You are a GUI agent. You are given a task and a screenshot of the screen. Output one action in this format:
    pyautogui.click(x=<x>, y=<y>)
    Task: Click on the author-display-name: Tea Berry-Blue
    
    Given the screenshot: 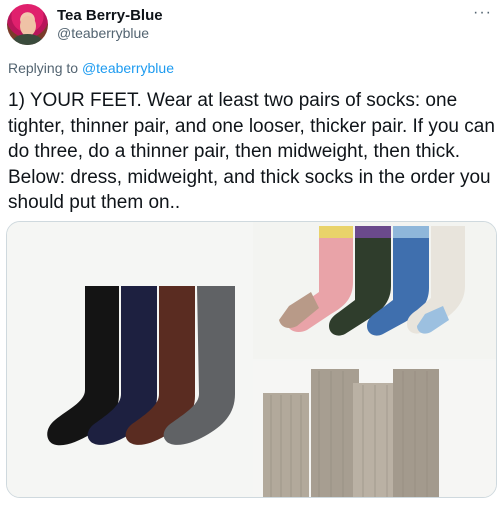 What is the action you would take?
    pyautogui.click(x=110, y=15)
    